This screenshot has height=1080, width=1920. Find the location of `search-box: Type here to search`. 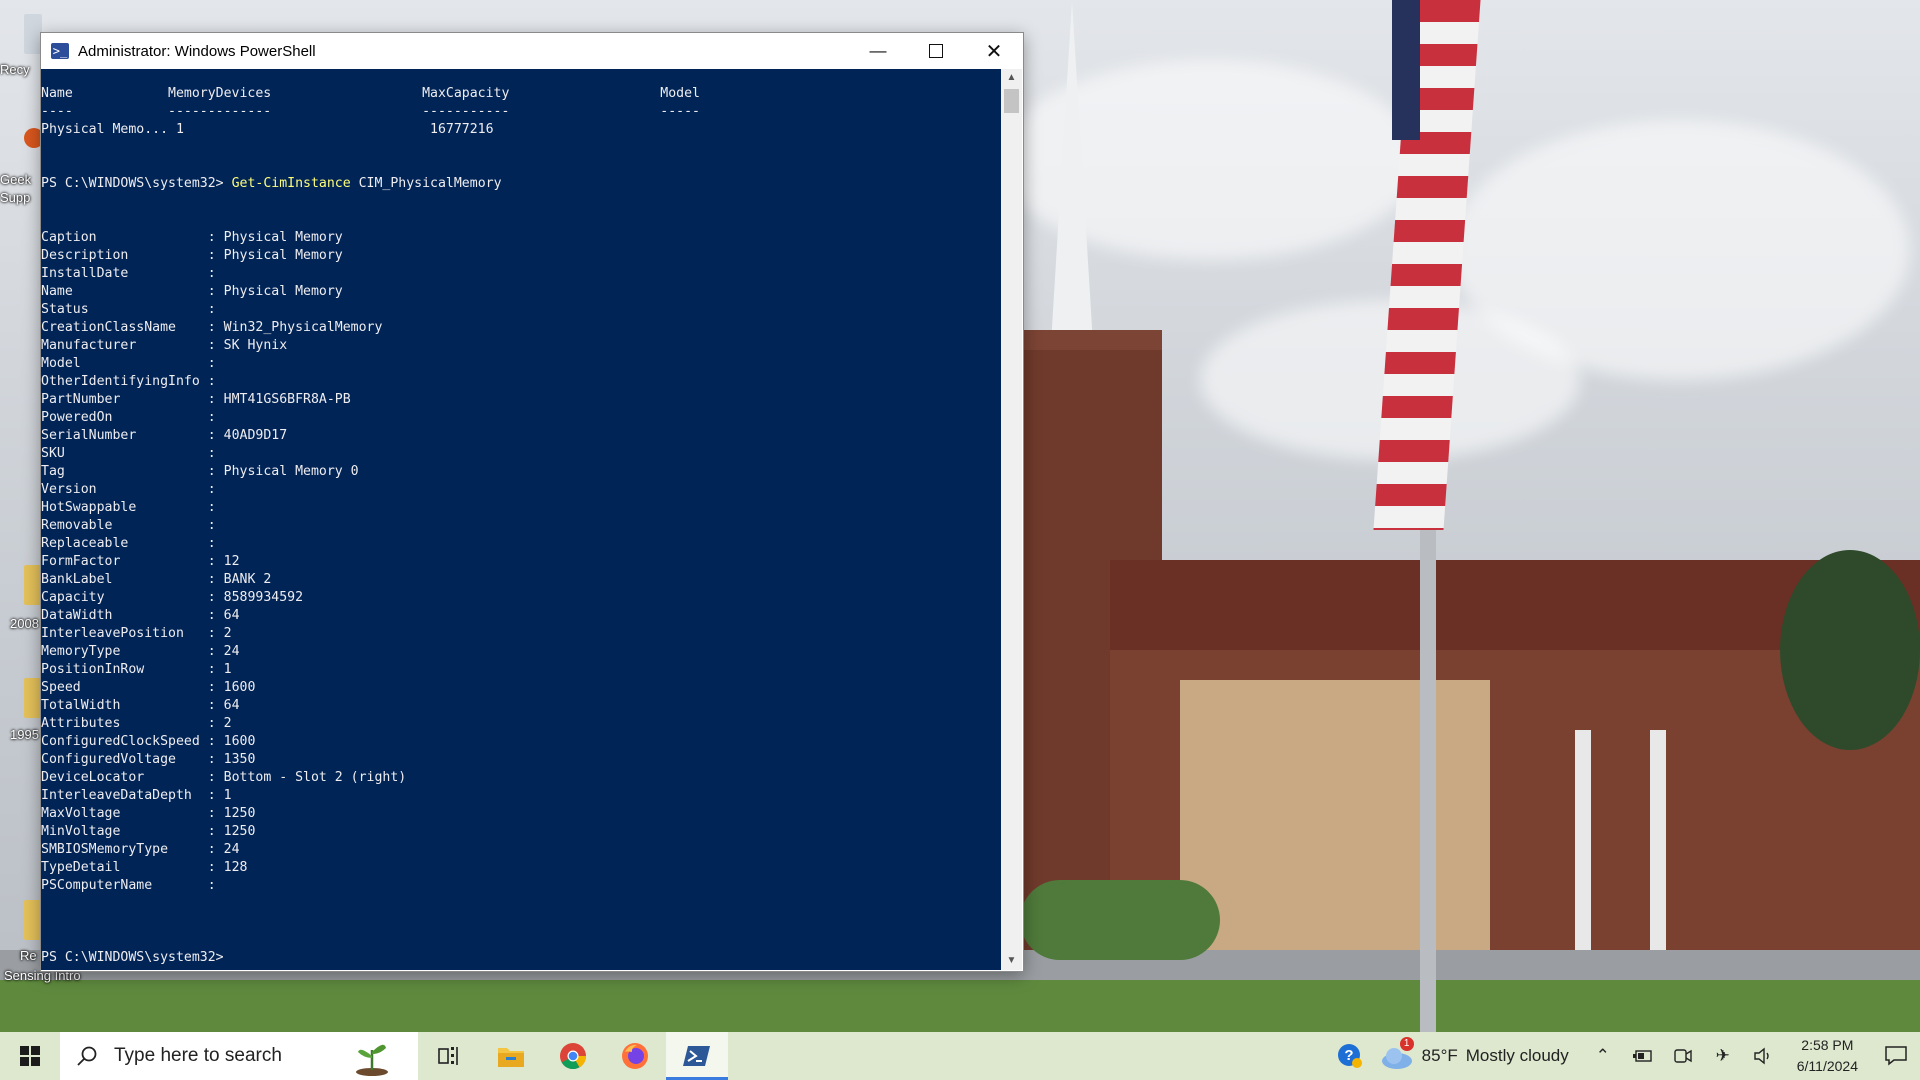

search-box: Type here to search is located at coordinates (239, 1056).